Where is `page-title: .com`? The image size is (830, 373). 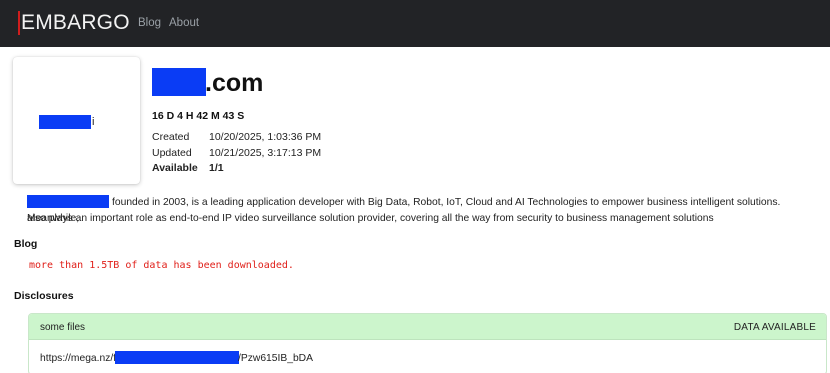
page-title: .com is located at coordinates (234, 83).